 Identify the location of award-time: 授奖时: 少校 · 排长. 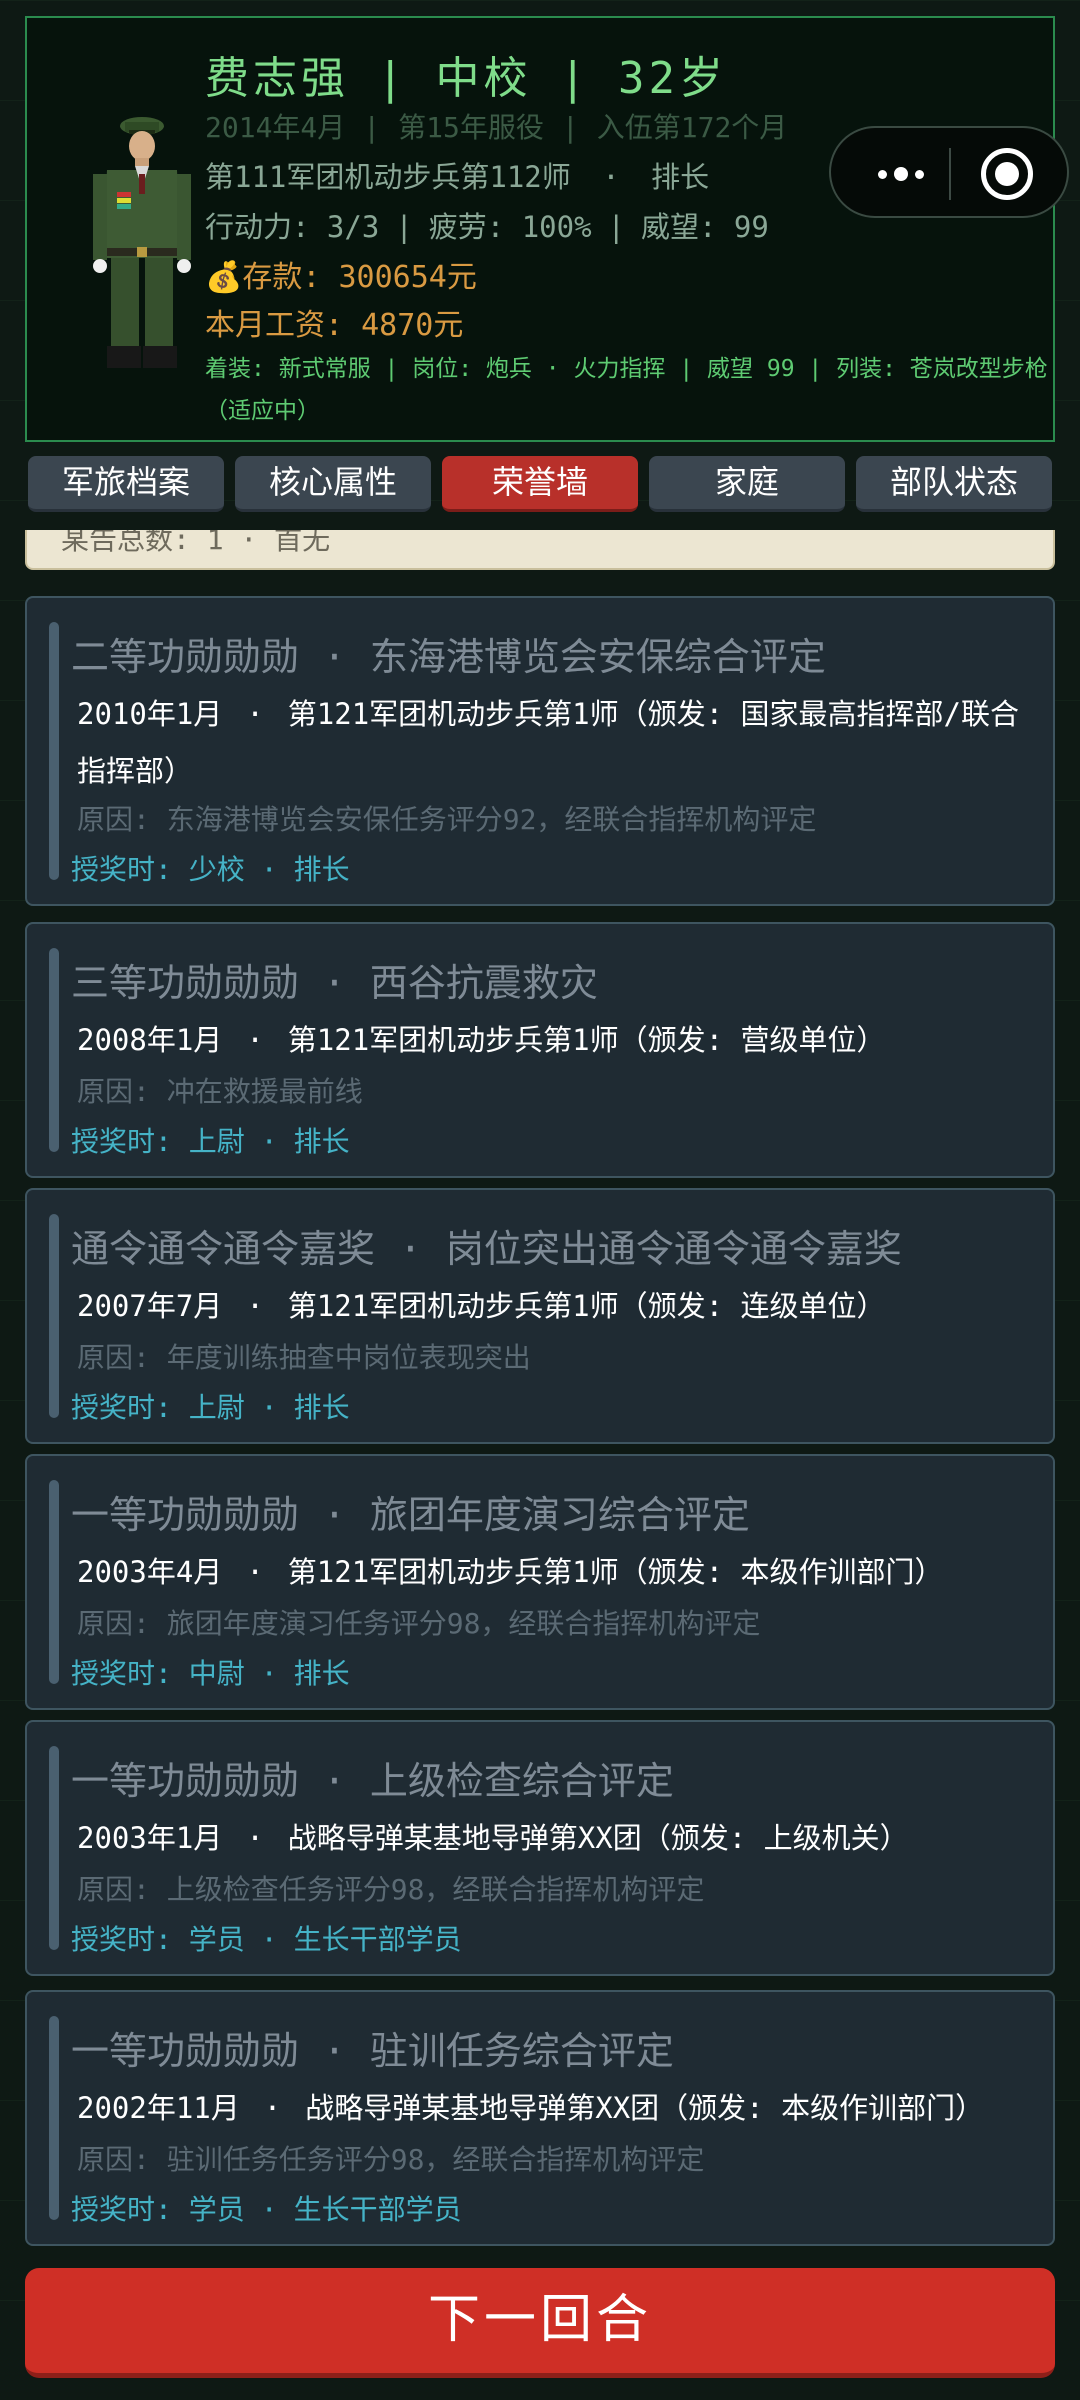
(210, 868).